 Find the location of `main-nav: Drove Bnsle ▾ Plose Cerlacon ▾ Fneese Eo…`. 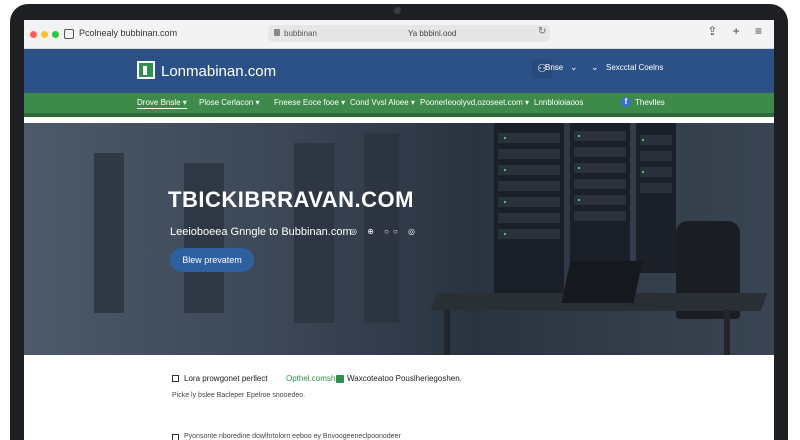

main-nav: Drove Bnsle ▾ Plose Cerlacon ▾ Fneese Eo… is located at coordinates (399, 105).